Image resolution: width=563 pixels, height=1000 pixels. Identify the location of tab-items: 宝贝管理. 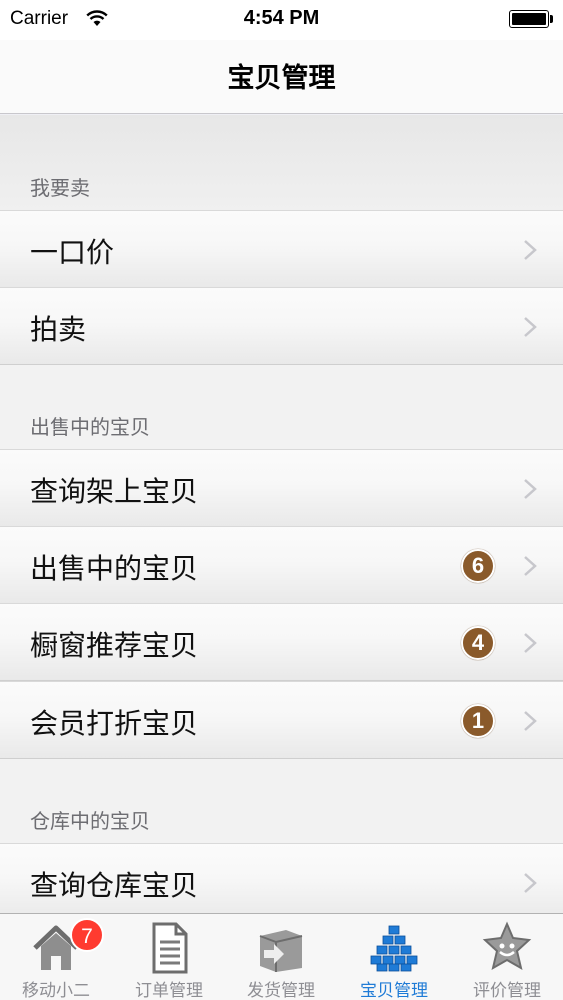
(394, 957).